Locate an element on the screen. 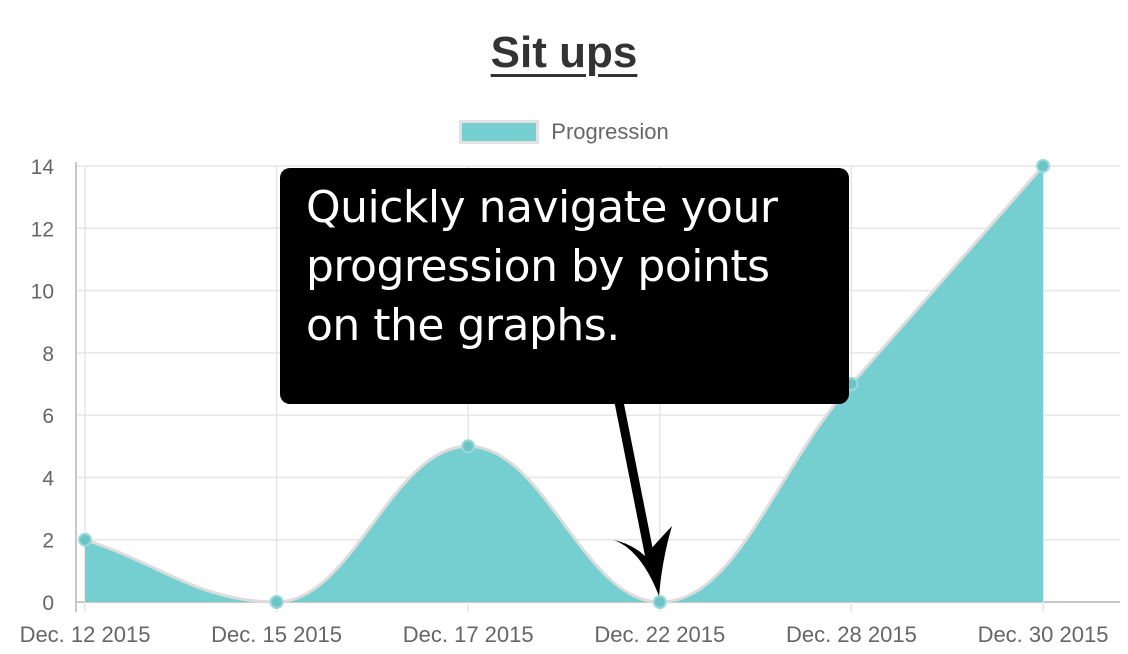  callout-arrow is located at coordinates (643, 496).